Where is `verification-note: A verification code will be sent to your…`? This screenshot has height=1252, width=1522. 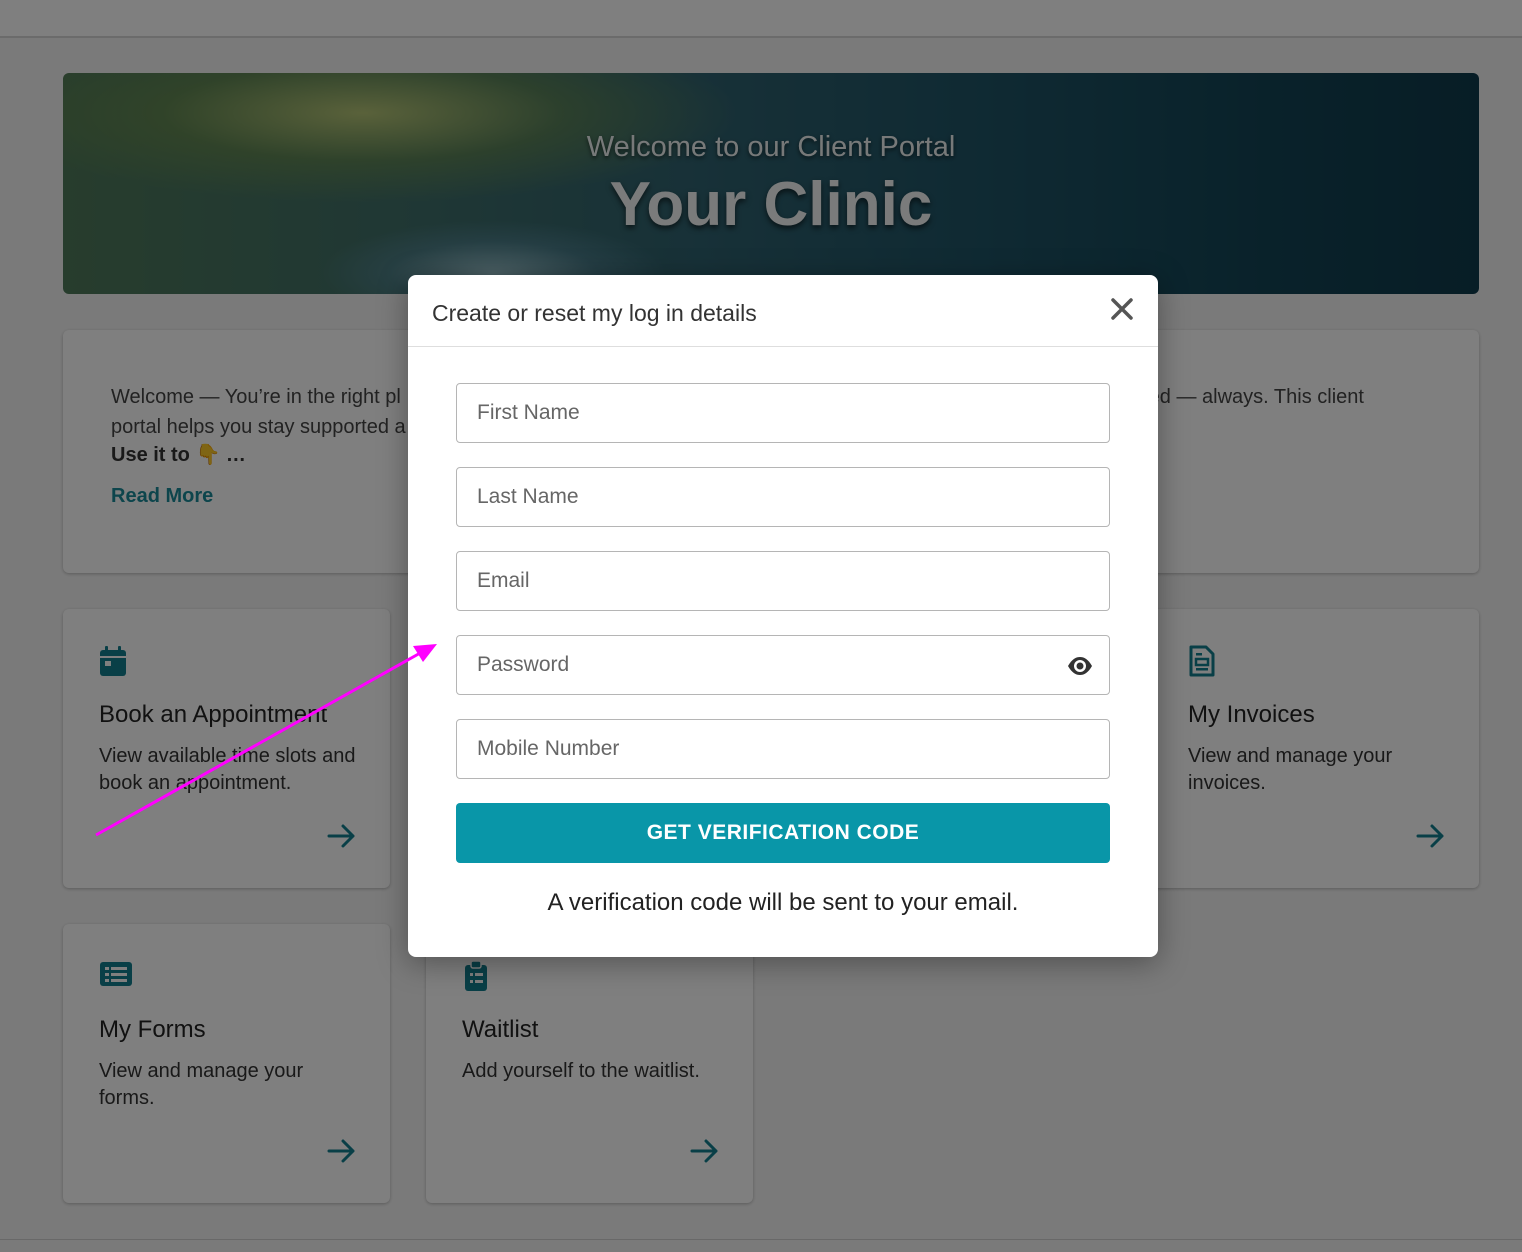 verification-note: A verification code will be sent to your… is located at coordinates (783, 902).